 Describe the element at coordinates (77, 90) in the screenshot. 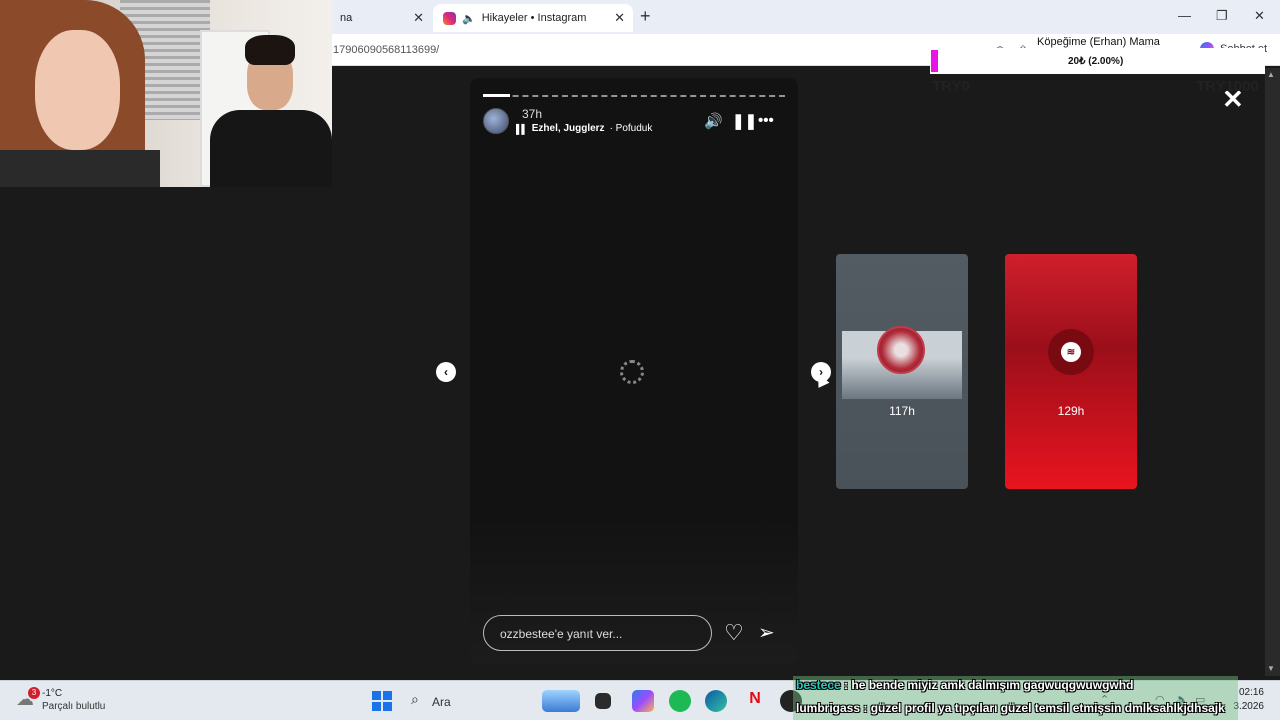

I see `webcam-person-1-face` at that location.